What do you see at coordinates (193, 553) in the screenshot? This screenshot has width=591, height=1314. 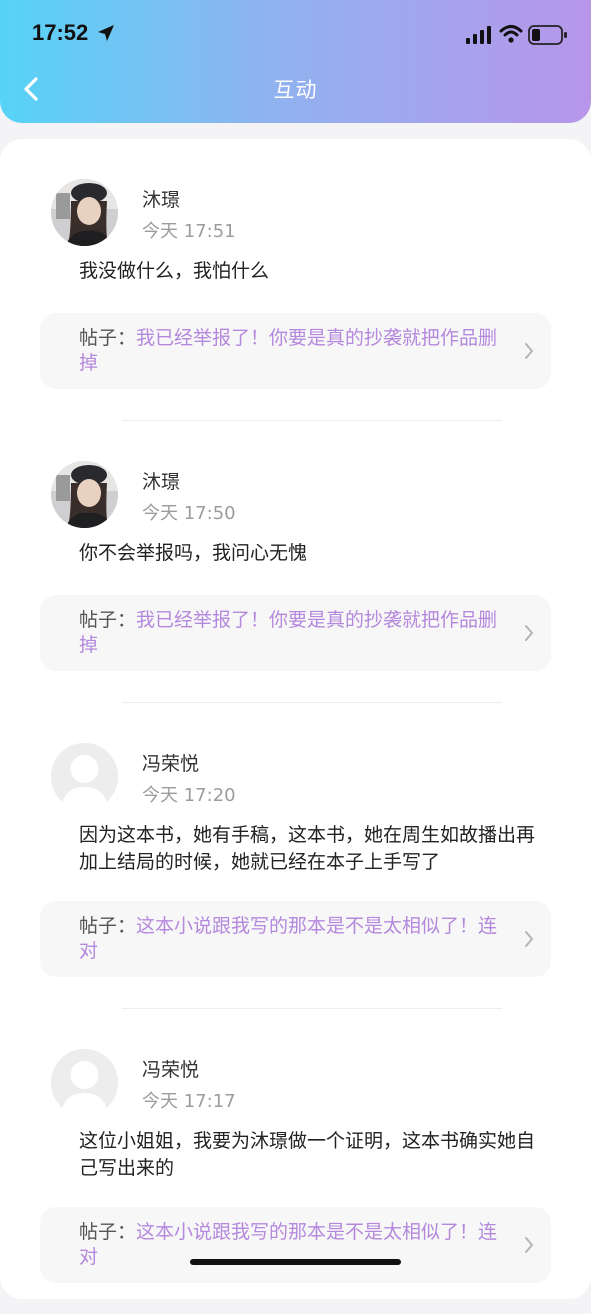 I see `message-content: 你不会举报吗，我问心无愧` at bounding box center [193, 553].